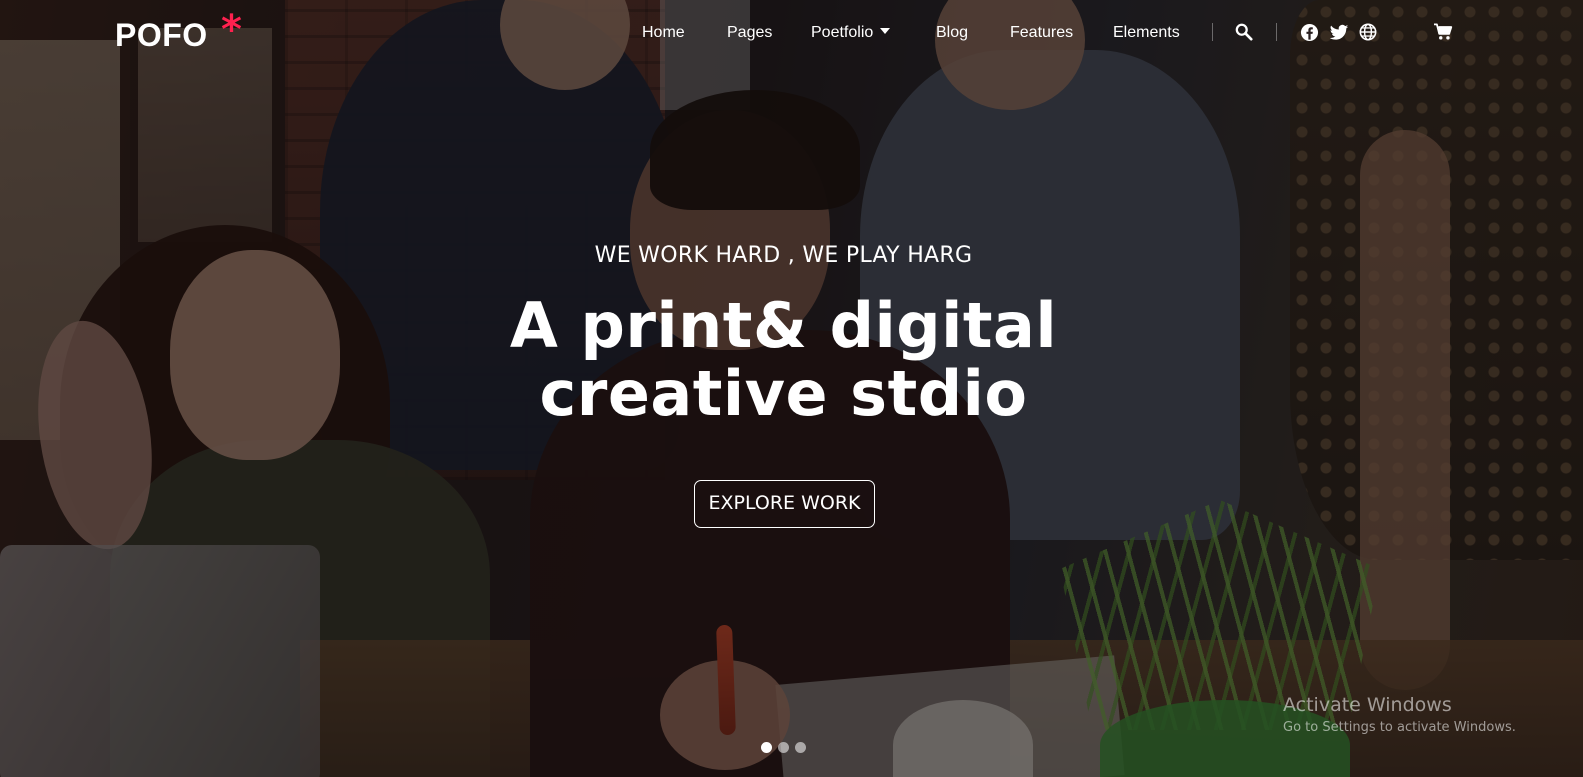 This screenshot has width=1583, height=777. I want to click on shopping-cart-icon, so click(1443, 32).